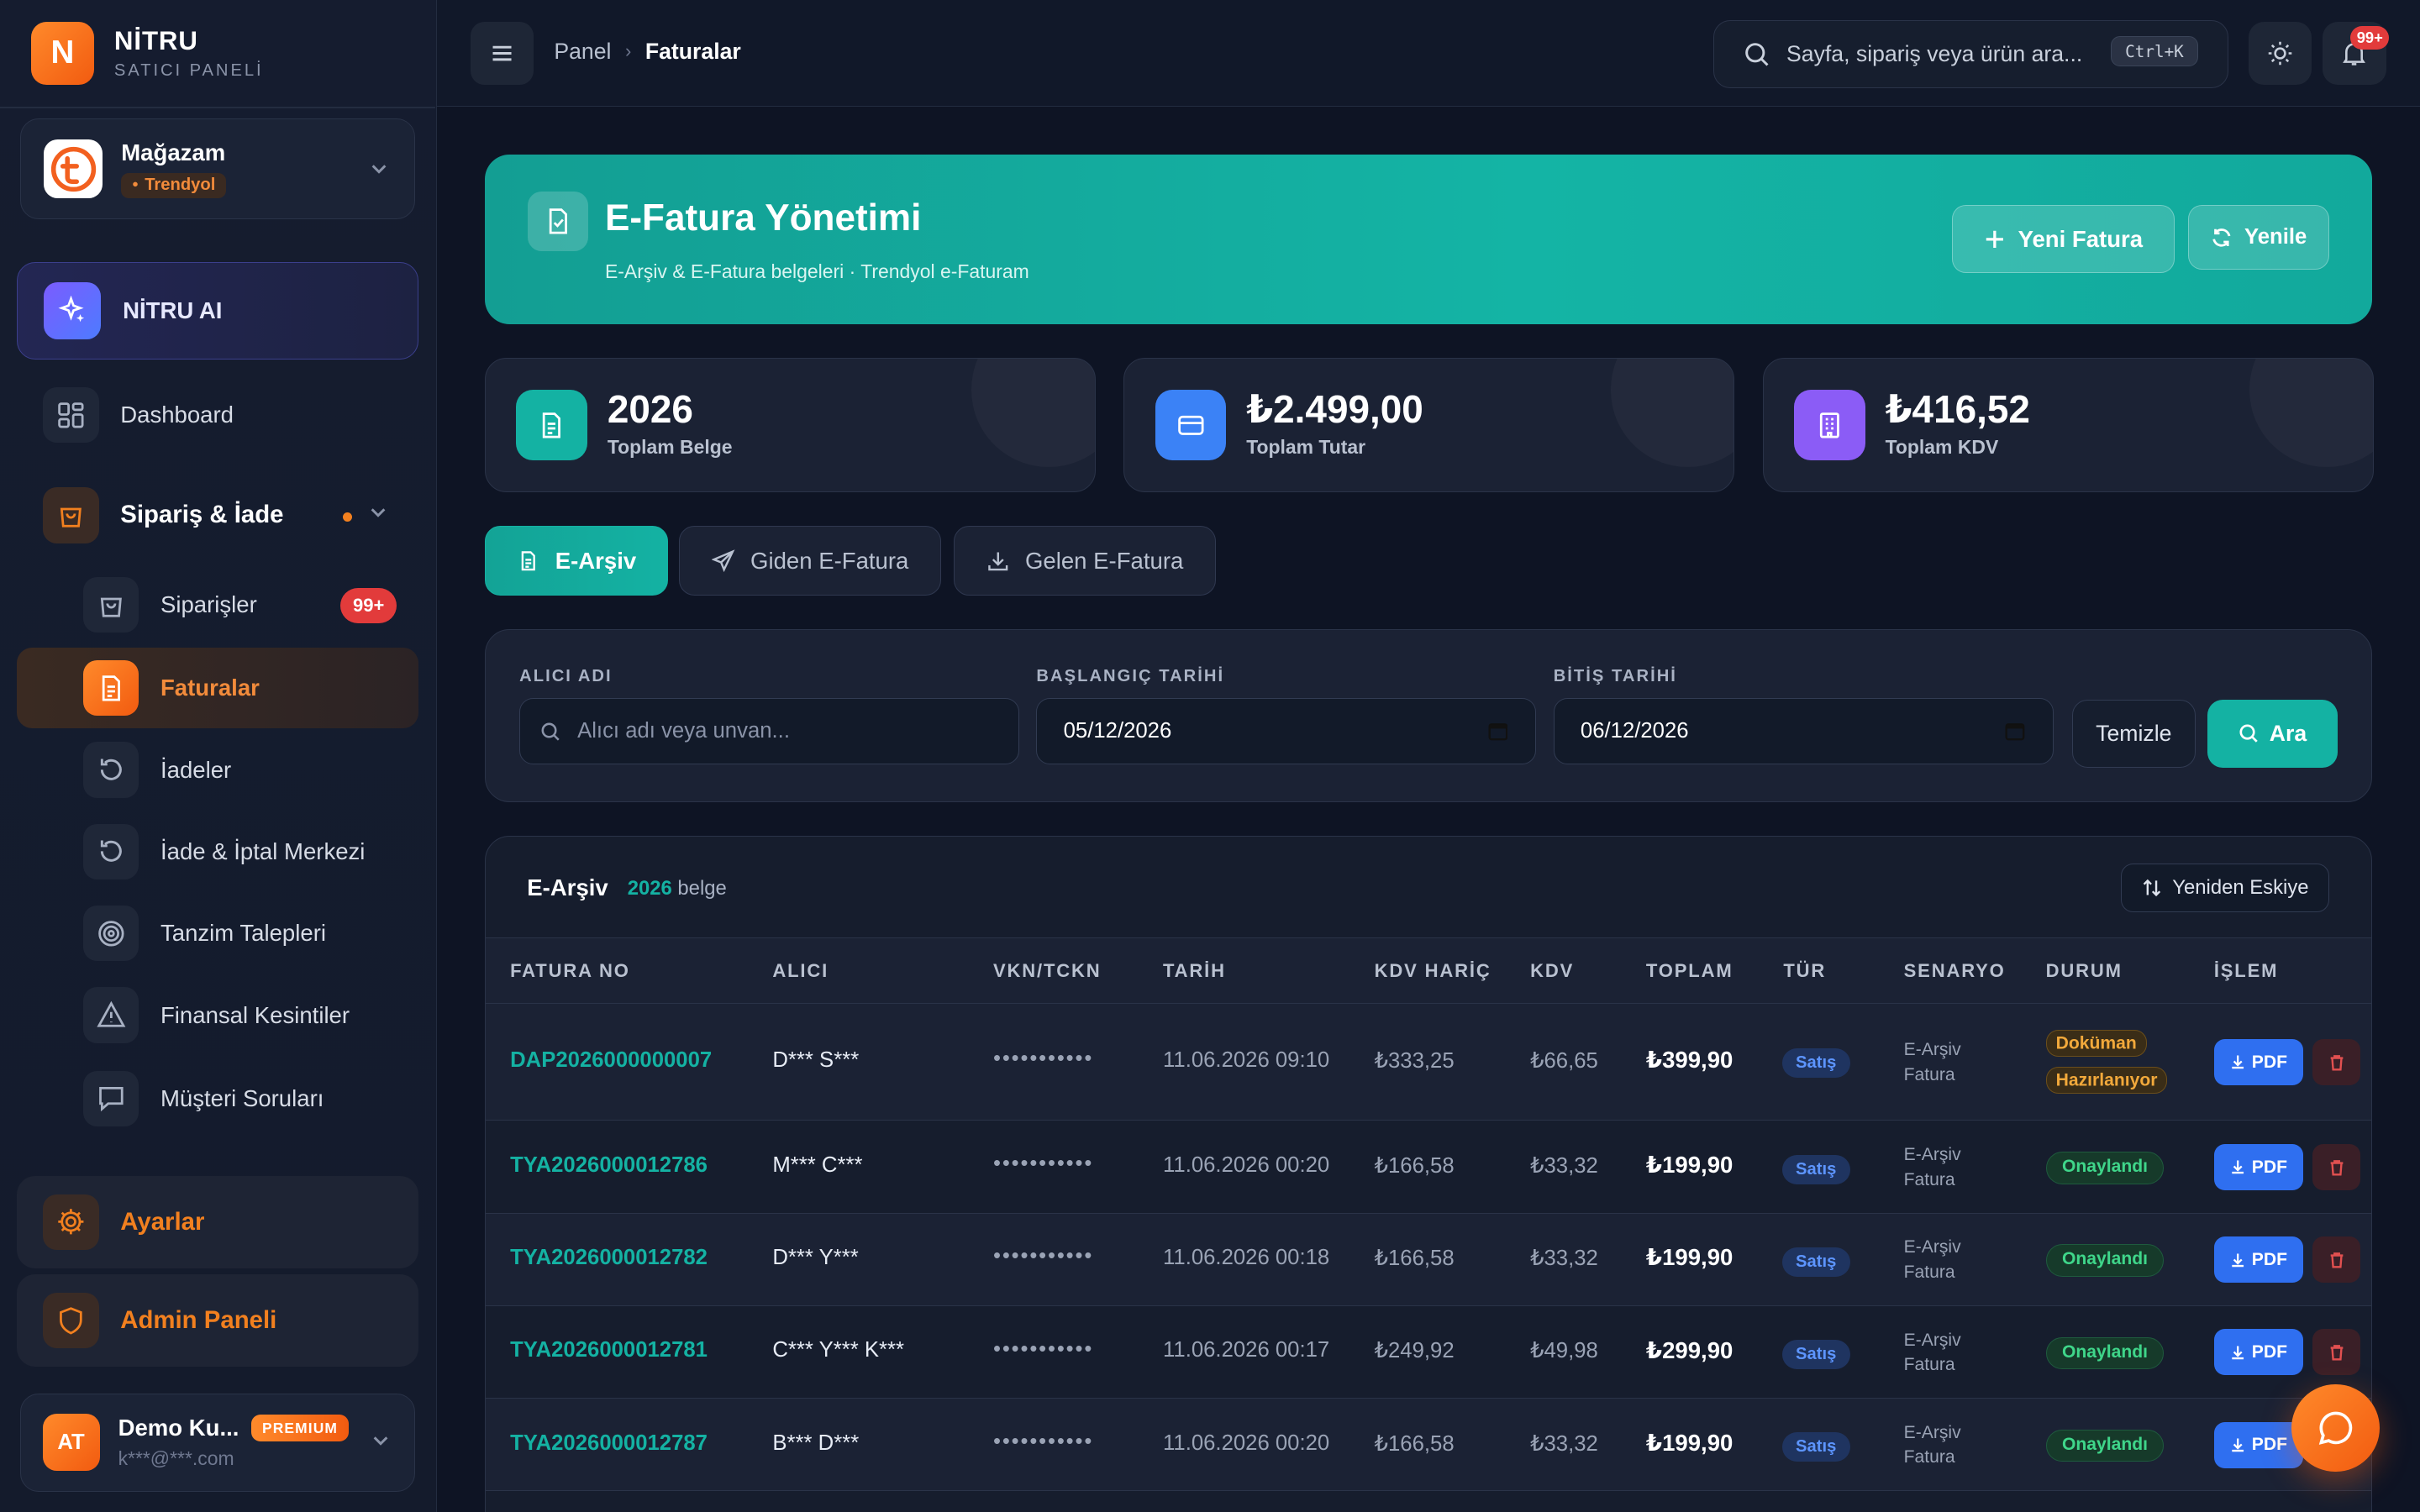  What do you see at coordinates (649, 888) in the screenshot?
I see `document-count-value: 2026` at bounding box center [649, 888].